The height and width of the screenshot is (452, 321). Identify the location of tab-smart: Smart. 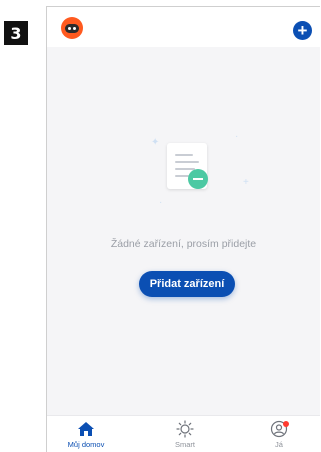
(185, 434).